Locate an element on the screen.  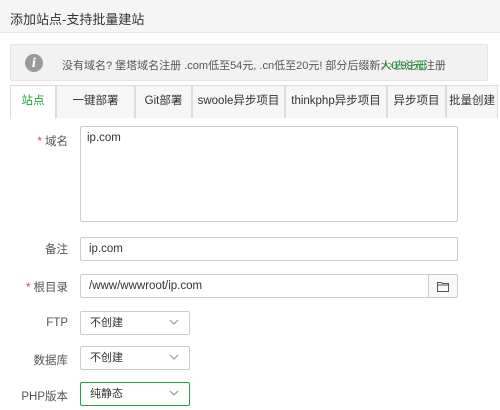
domain-label: * 域名 is located at coordinates (52, 142).